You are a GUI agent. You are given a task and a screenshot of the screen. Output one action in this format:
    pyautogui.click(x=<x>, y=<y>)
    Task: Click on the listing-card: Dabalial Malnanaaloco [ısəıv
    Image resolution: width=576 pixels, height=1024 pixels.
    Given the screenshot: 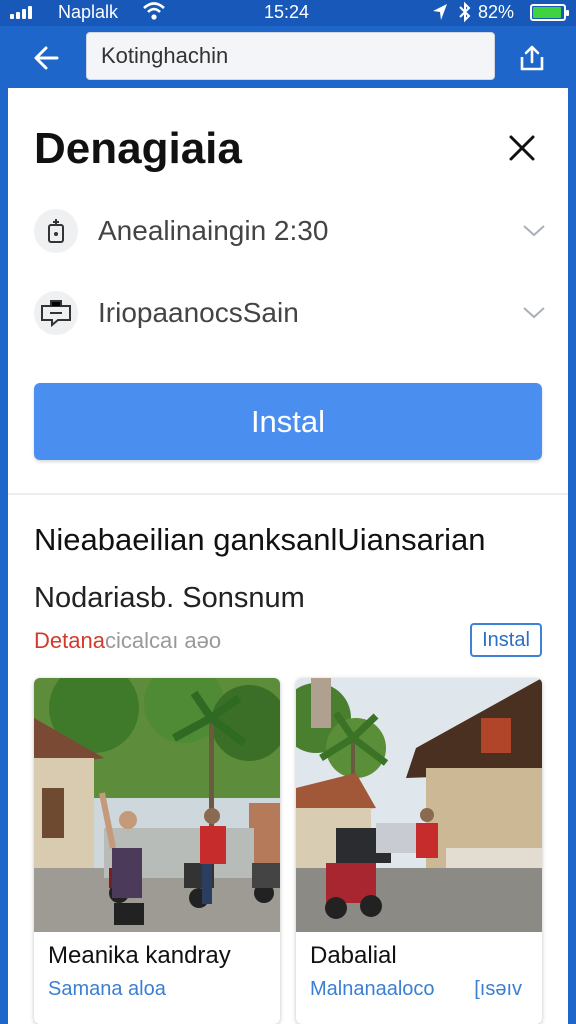 What is the action you would take?
    pyautogui.click(x=419, y=851)
    